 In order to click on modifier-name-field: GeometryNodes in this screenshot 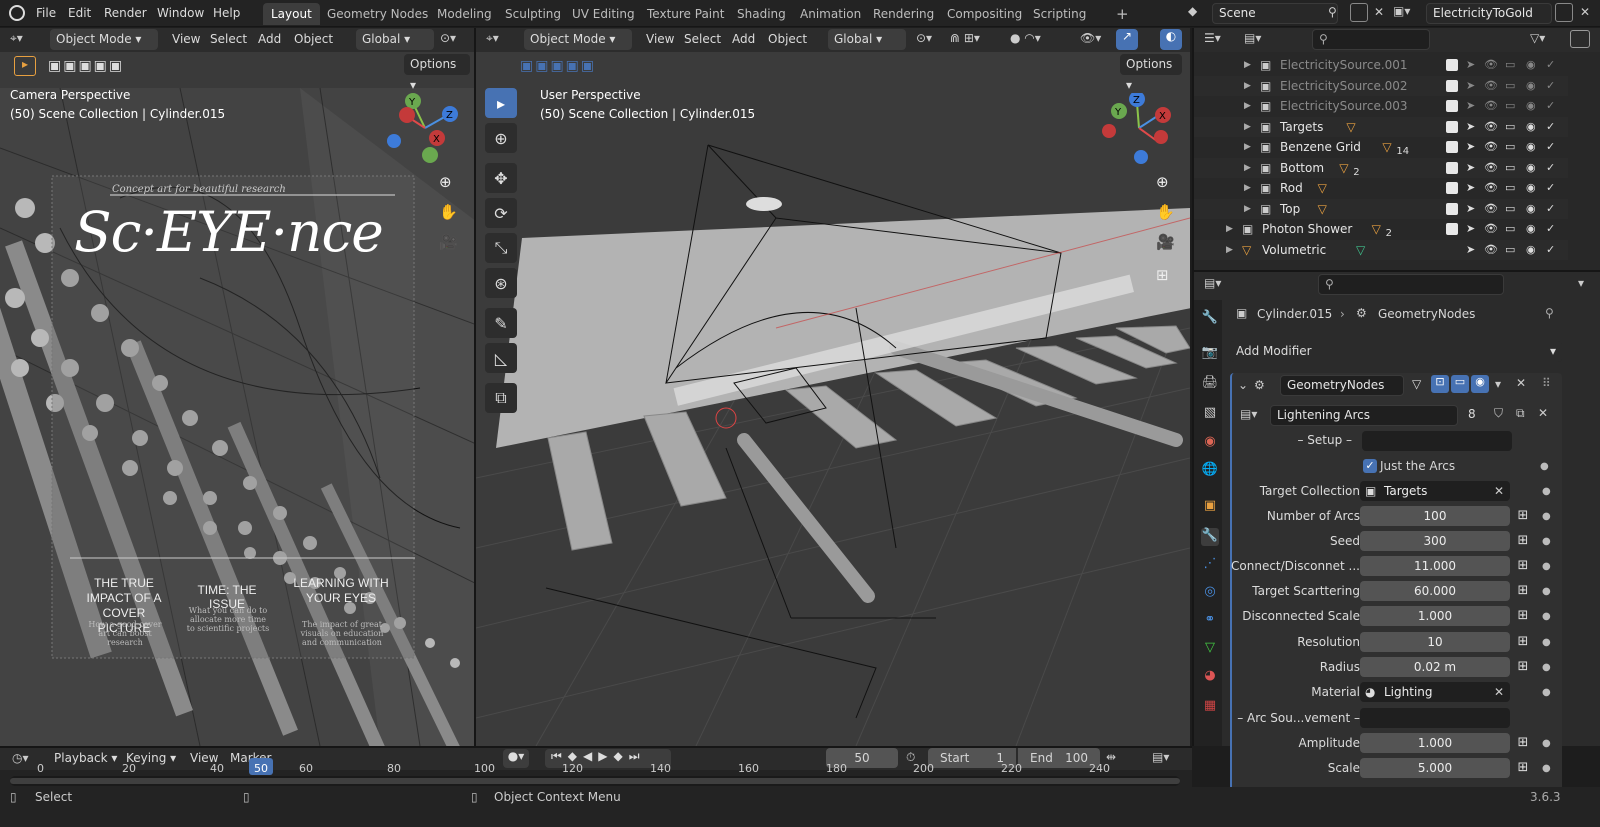, I will do `click(1342, 385)`.